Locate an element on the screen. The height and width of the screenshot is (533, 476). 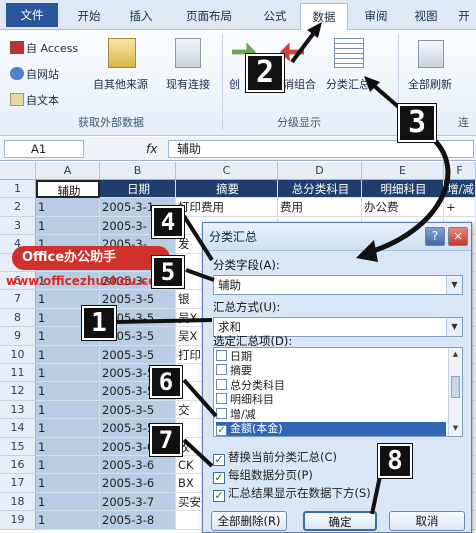
subtotal-item: 摘要 is located at coordinates (331, 371).